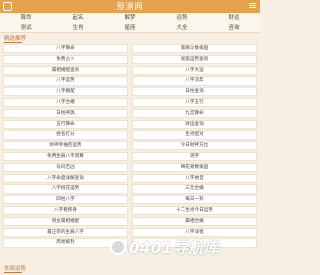 This screenshot has height=275, width=320. What do you see at coordinates (194, 92) in the screenshot?
I see `list-item: 日柱查询` at bounding box center [194, 92].